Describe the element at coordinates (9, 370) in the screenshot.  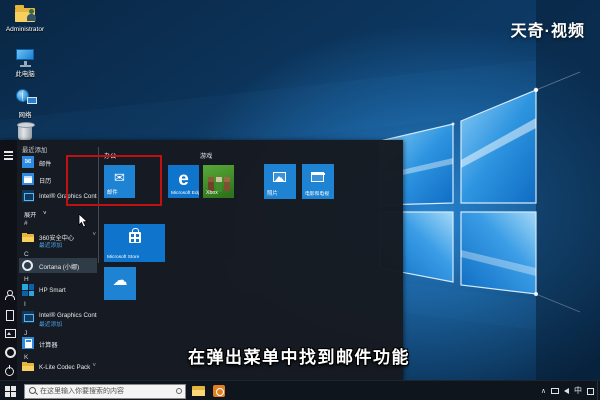
I see `power-icon` at that location.